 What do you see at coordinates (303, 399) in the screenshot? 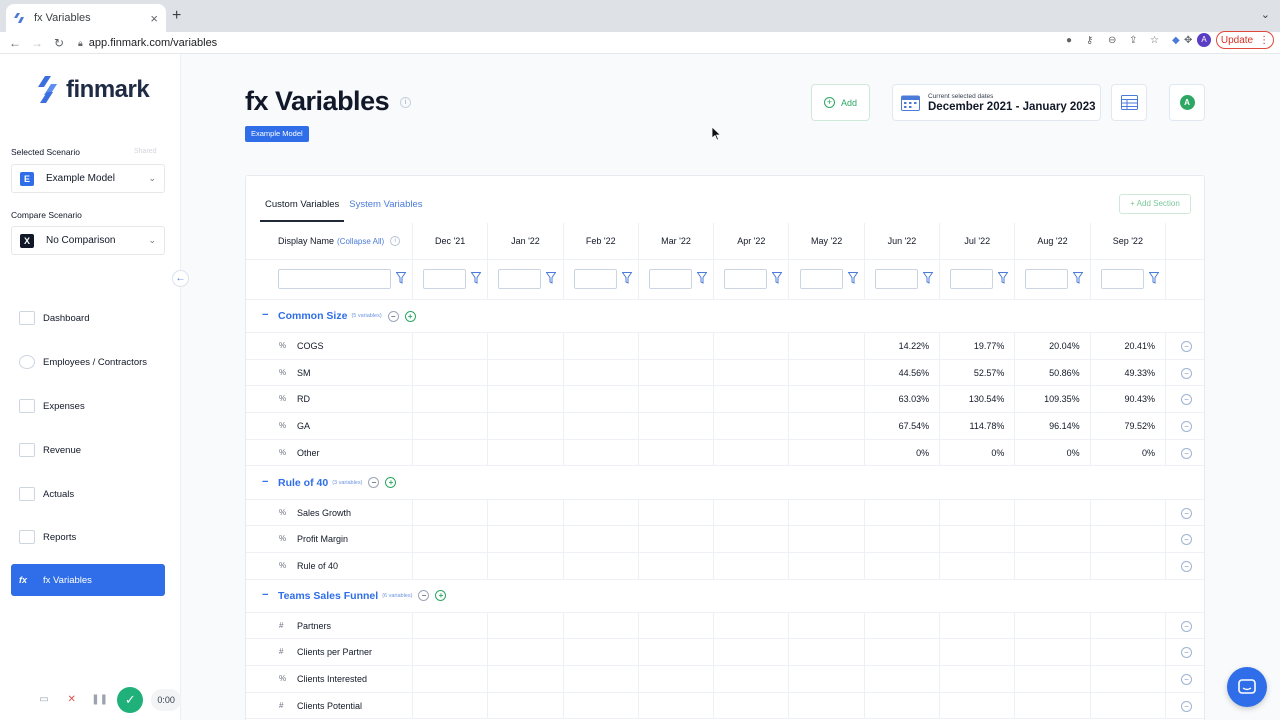
I see `variable-name: RD` at bounding box center [303, 399].